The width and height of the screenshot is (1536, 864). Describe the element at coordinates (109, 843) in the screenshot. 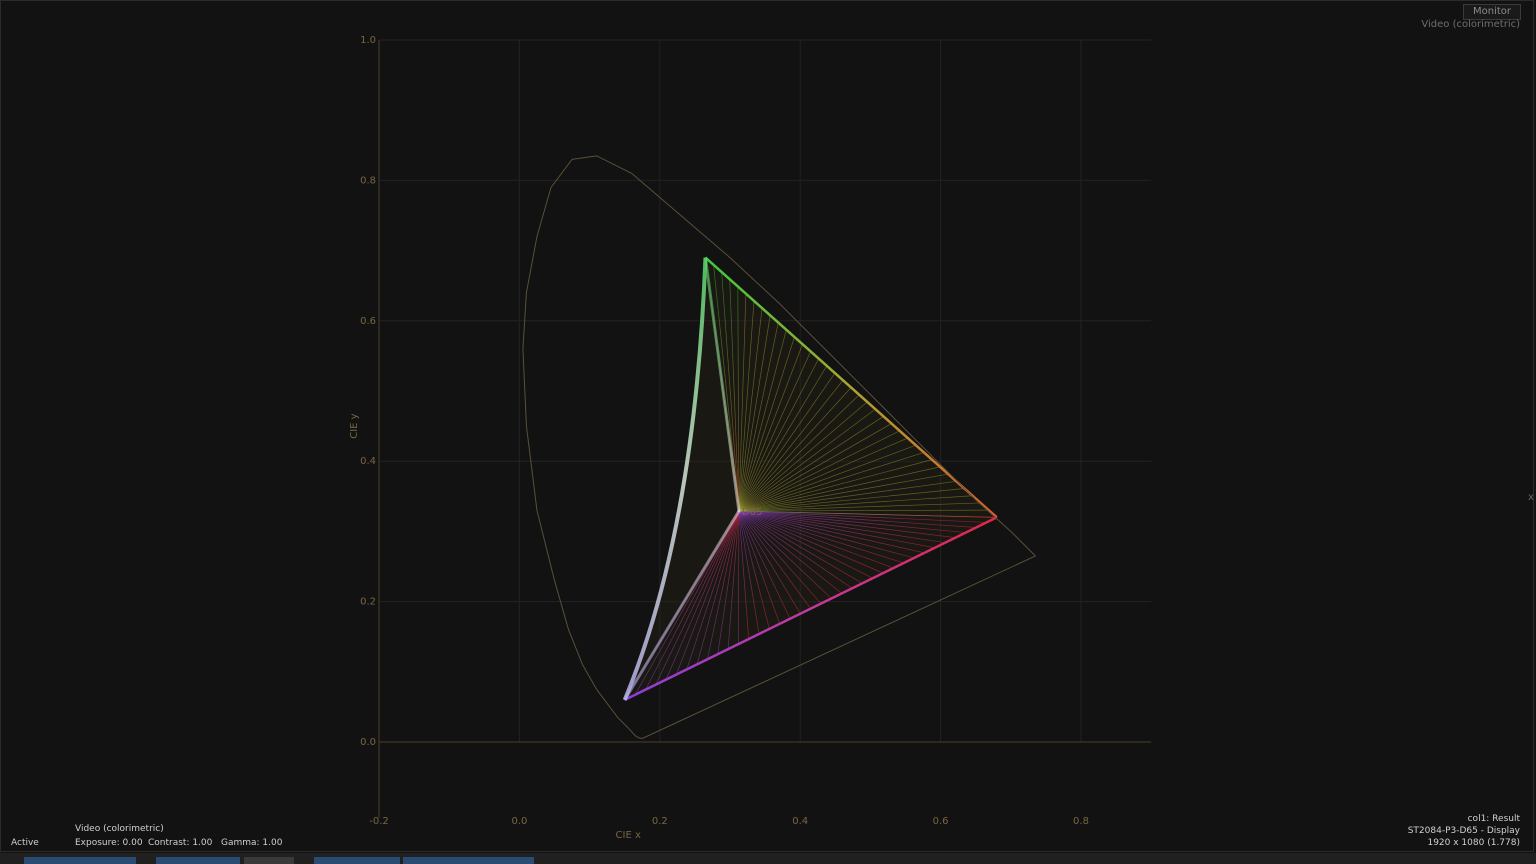

I see `hud-exposure: Exposure: 0.00` at that location.